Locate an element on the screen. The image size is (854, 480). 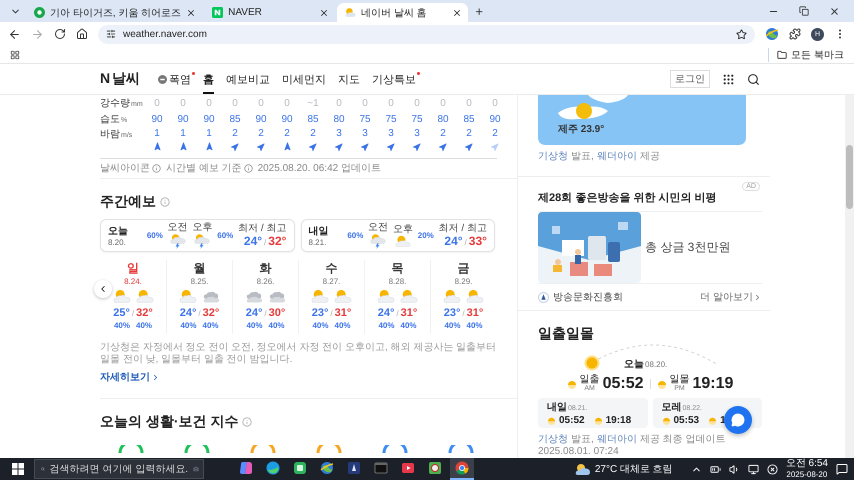
new-tab-button: + is located at coordinates (479, 11).